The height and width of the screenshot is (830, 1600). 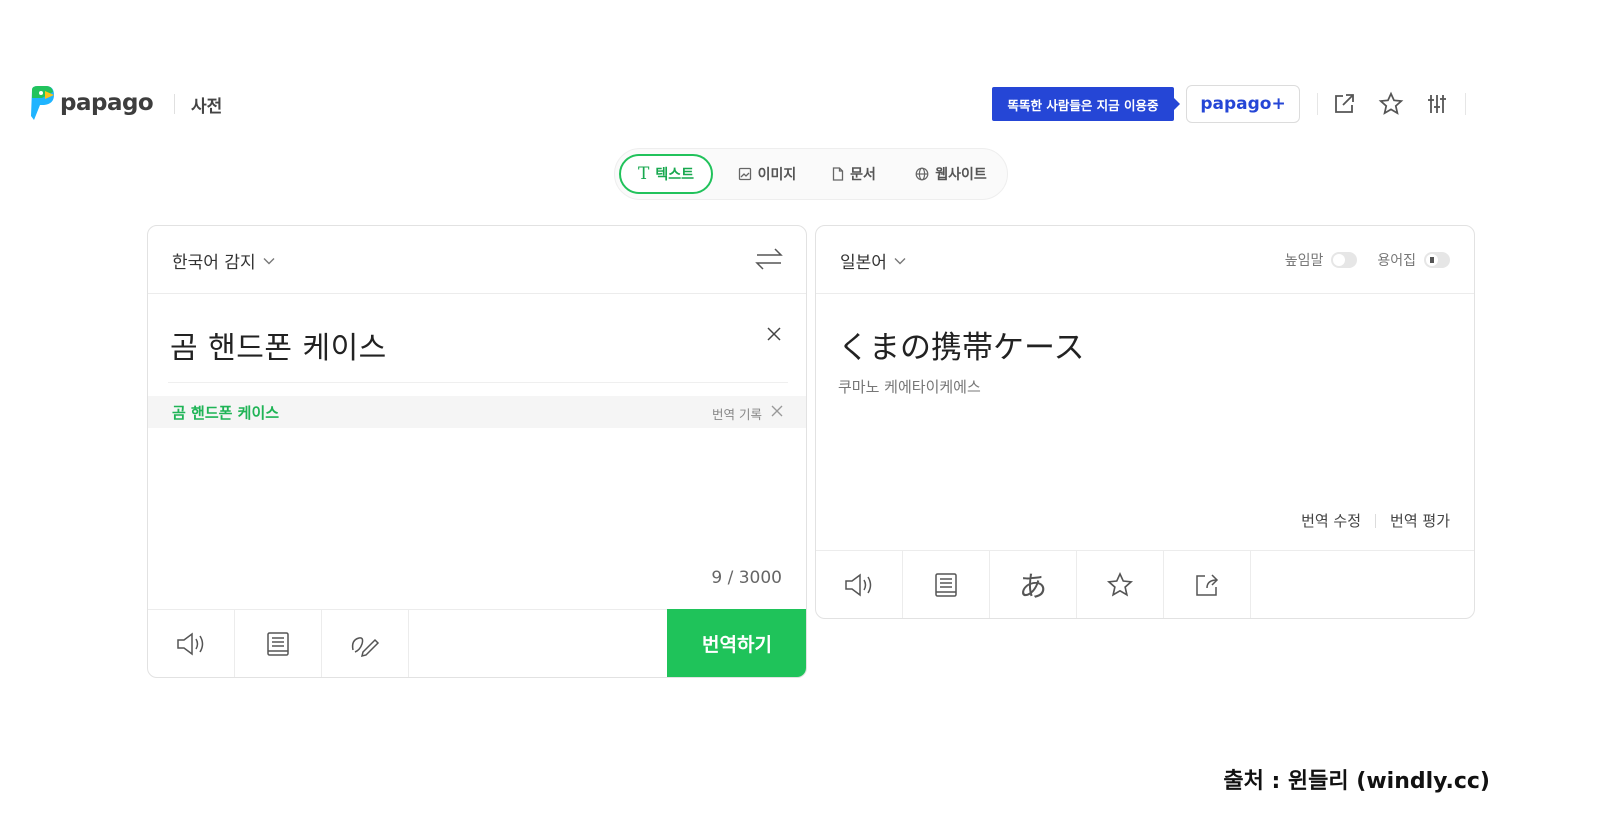 What do you see at coordinates (744, 174) in the screenshot?
I see `image-icon` at bounding box center [744, 174].